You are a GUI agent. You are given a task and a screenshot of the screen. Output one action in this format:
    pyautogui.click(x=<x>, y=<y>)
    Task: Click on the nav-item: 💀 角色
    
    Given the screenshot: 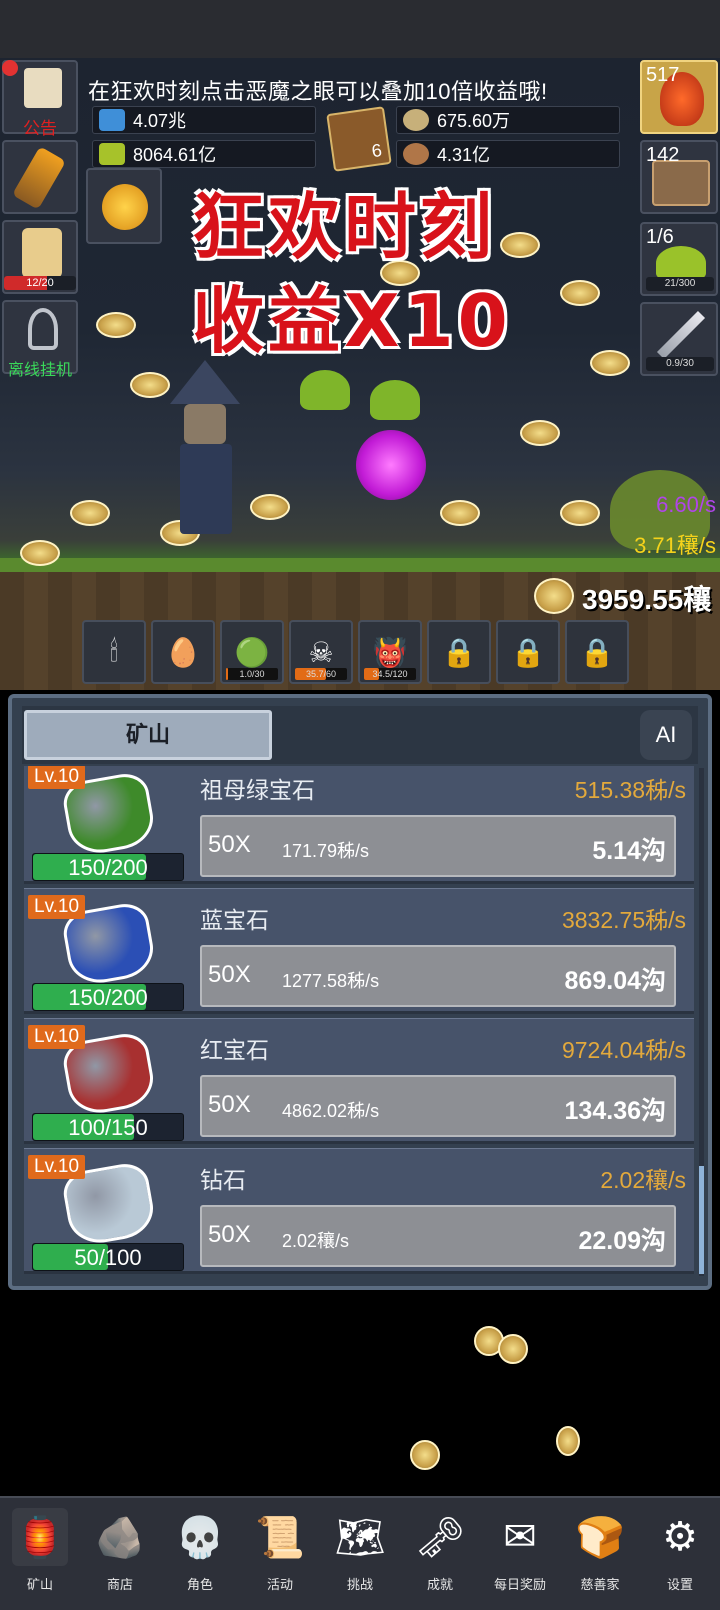 What is the action you would take?
    pyautogui.click(x=200, y=1554)
    